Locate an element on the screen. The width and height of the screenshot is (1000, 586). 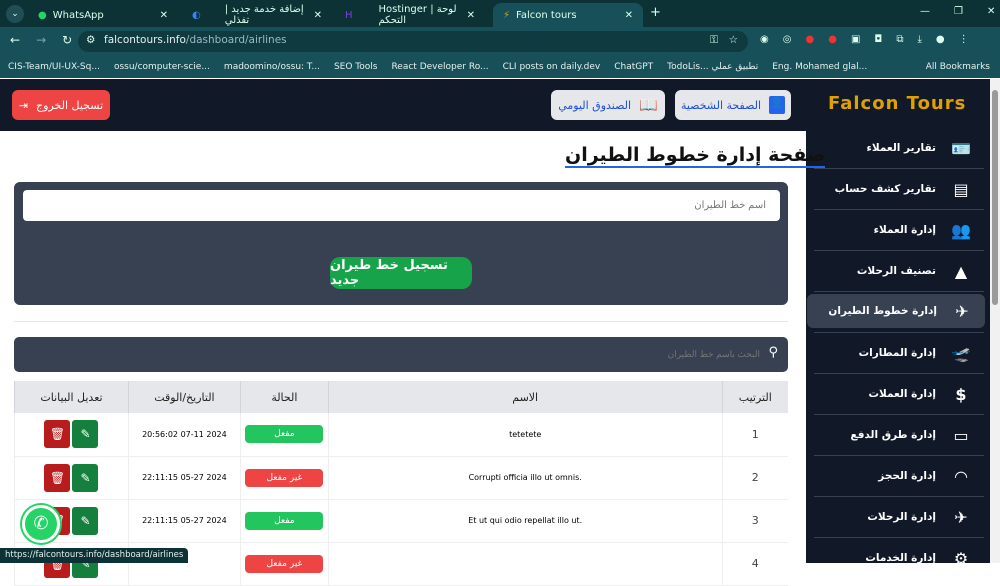
id-card-icon: 🪪 is located at coordinates (961, 148).